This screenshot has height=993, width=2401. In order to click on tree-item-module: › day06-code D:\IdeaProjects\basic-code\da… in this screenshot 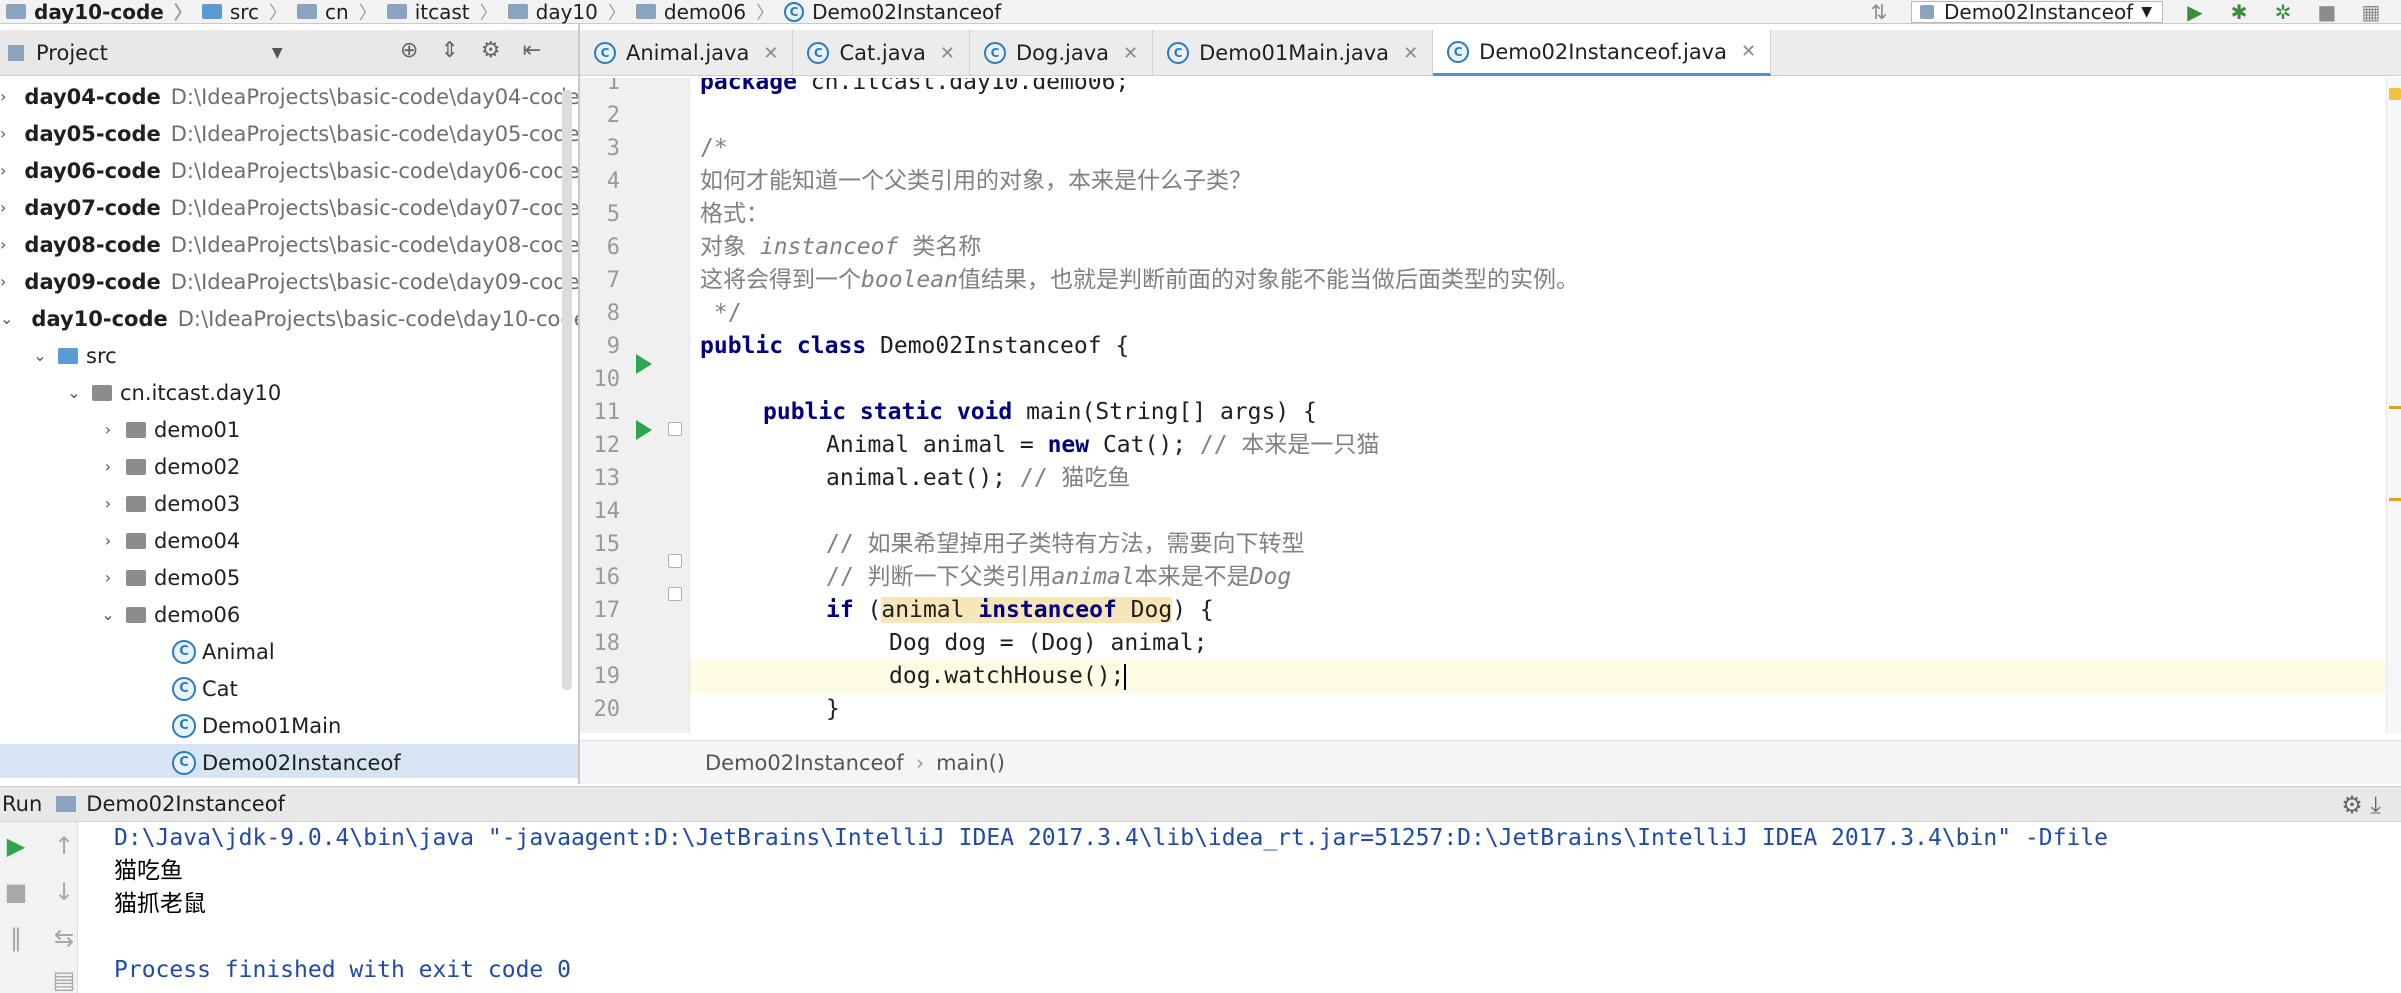, I will do `click(289, 170)`.